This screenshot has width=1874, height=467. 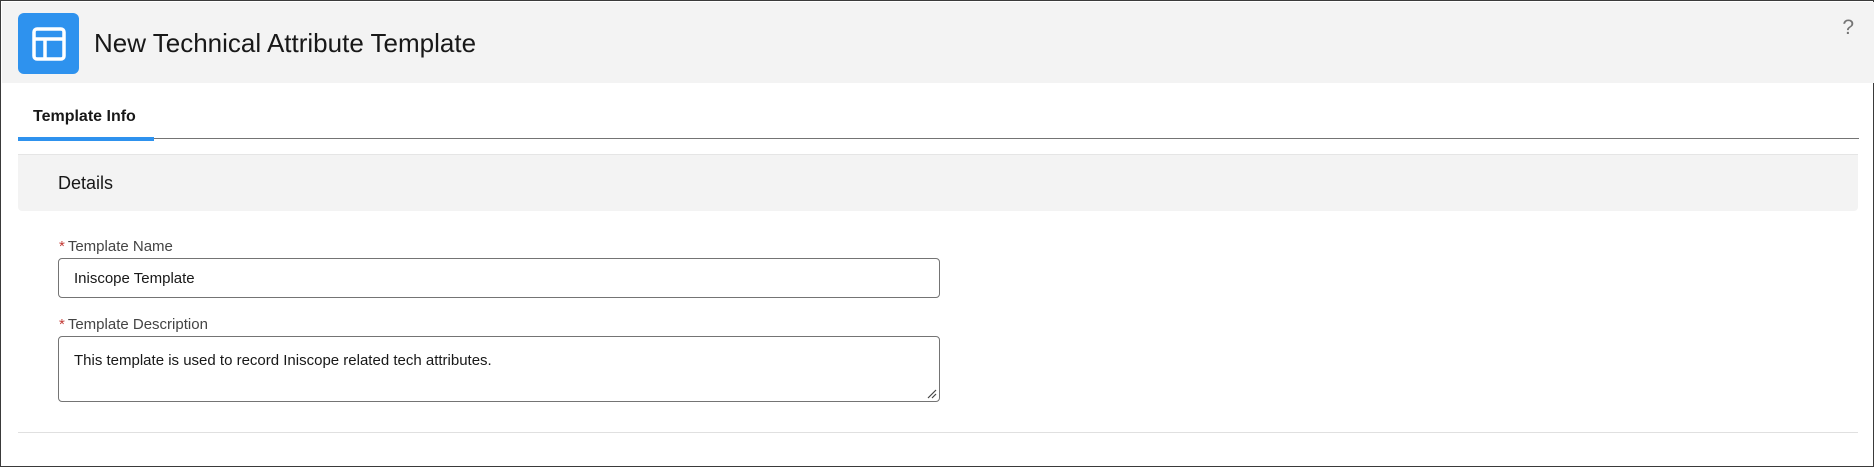 What do you see at coordinates (120, 246) in the screenshot?
I see `template-name-label-text: Template Name` at bounding box center [120, 246].